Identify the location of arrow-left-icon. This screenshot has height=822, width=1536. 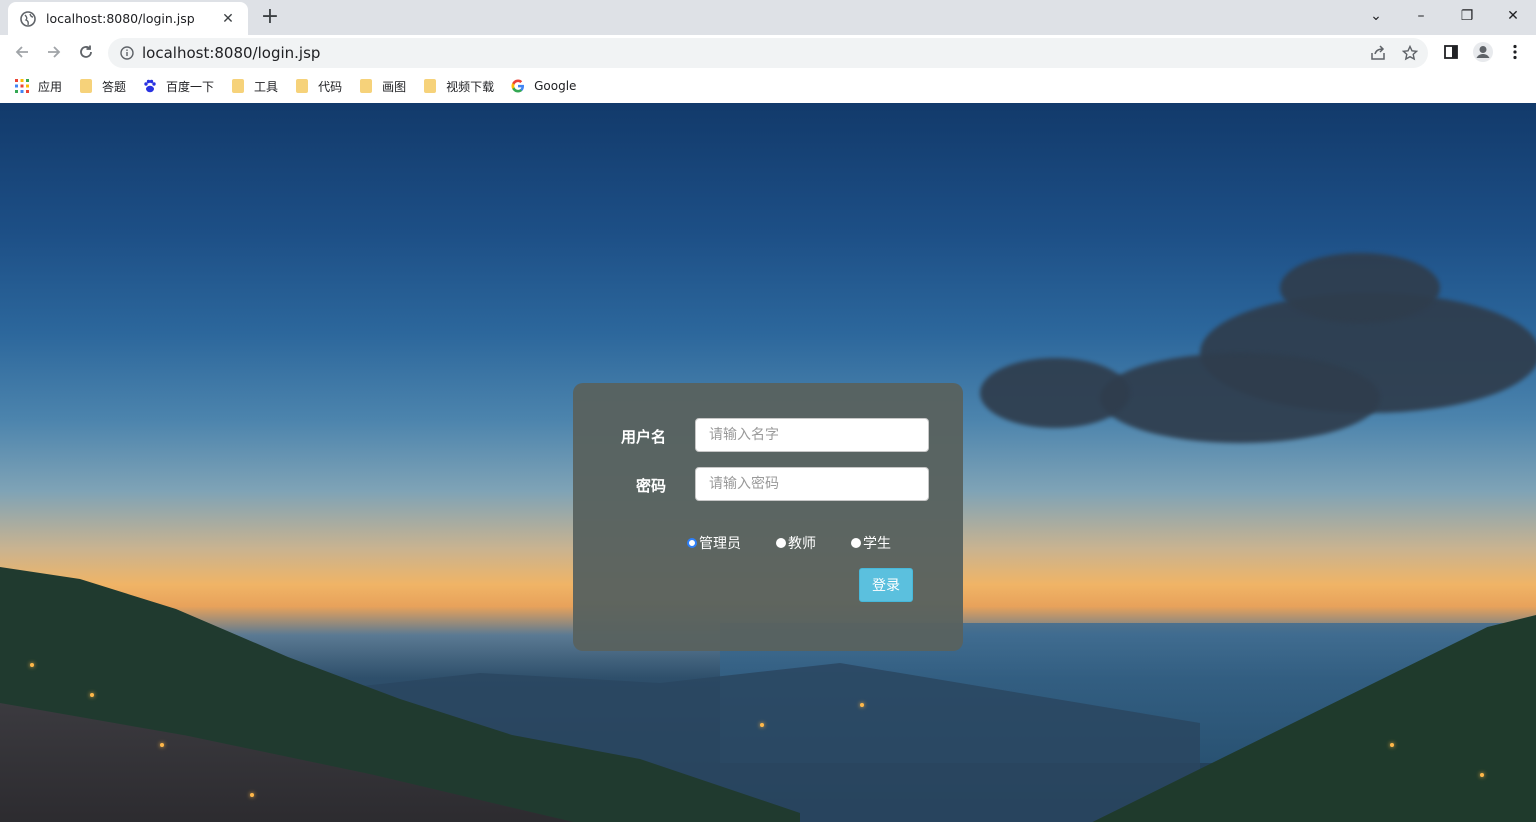
(21, 52).